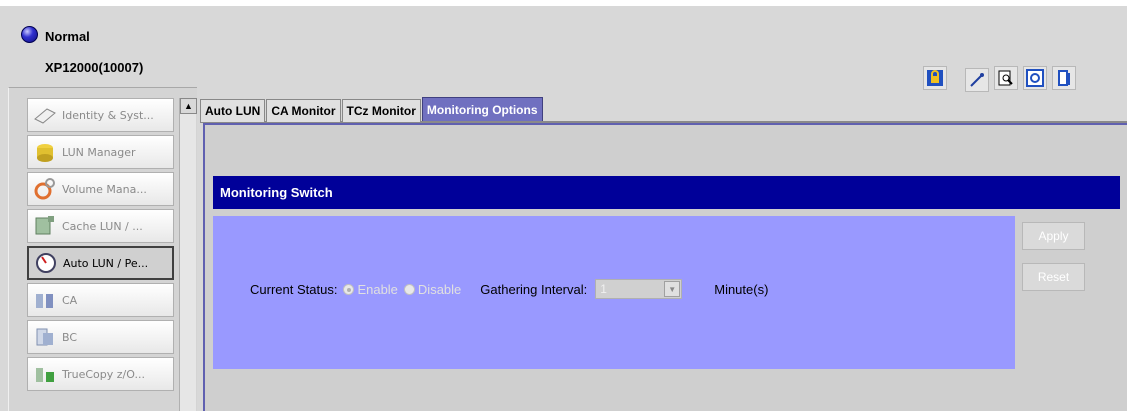 The image size is (1127, 411). Describe the element at coordinates (1006, 78) in the screenshot. I see `search-report-icon` at that location.